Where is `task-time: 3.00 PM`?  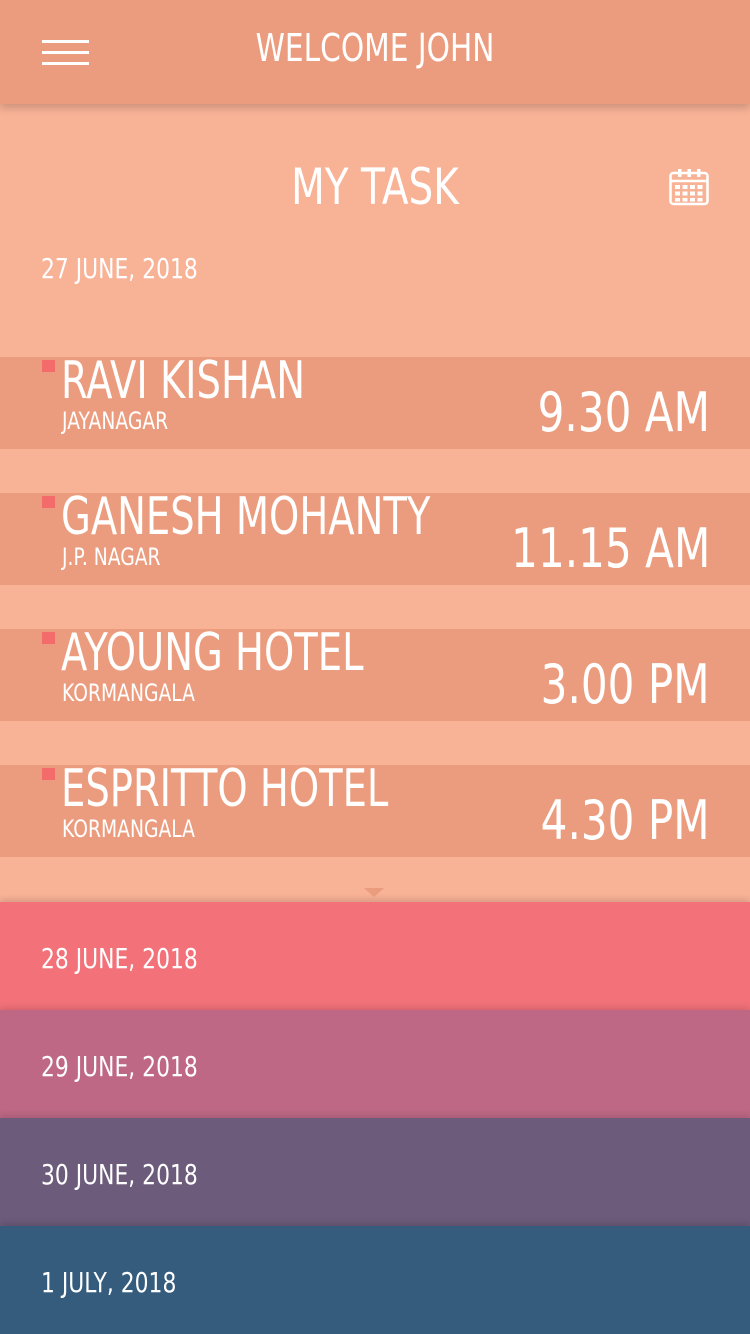
task-time: 3.00 PM is located at coordinates (625, 684).